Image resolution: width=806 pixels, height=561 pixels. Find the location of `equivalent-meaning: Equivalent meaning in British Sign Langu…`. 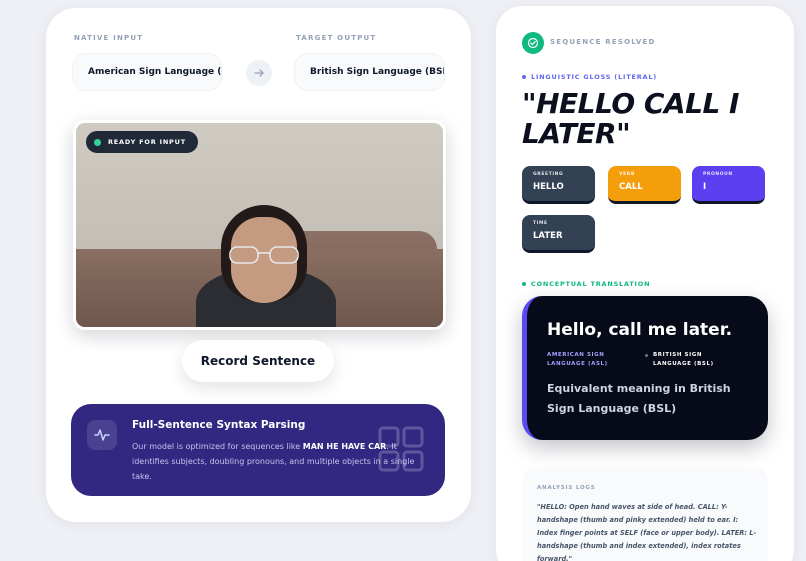

equivalent-meaning: Equivalent meaning in British Sign Langu… is located at coordinates (639, 398).